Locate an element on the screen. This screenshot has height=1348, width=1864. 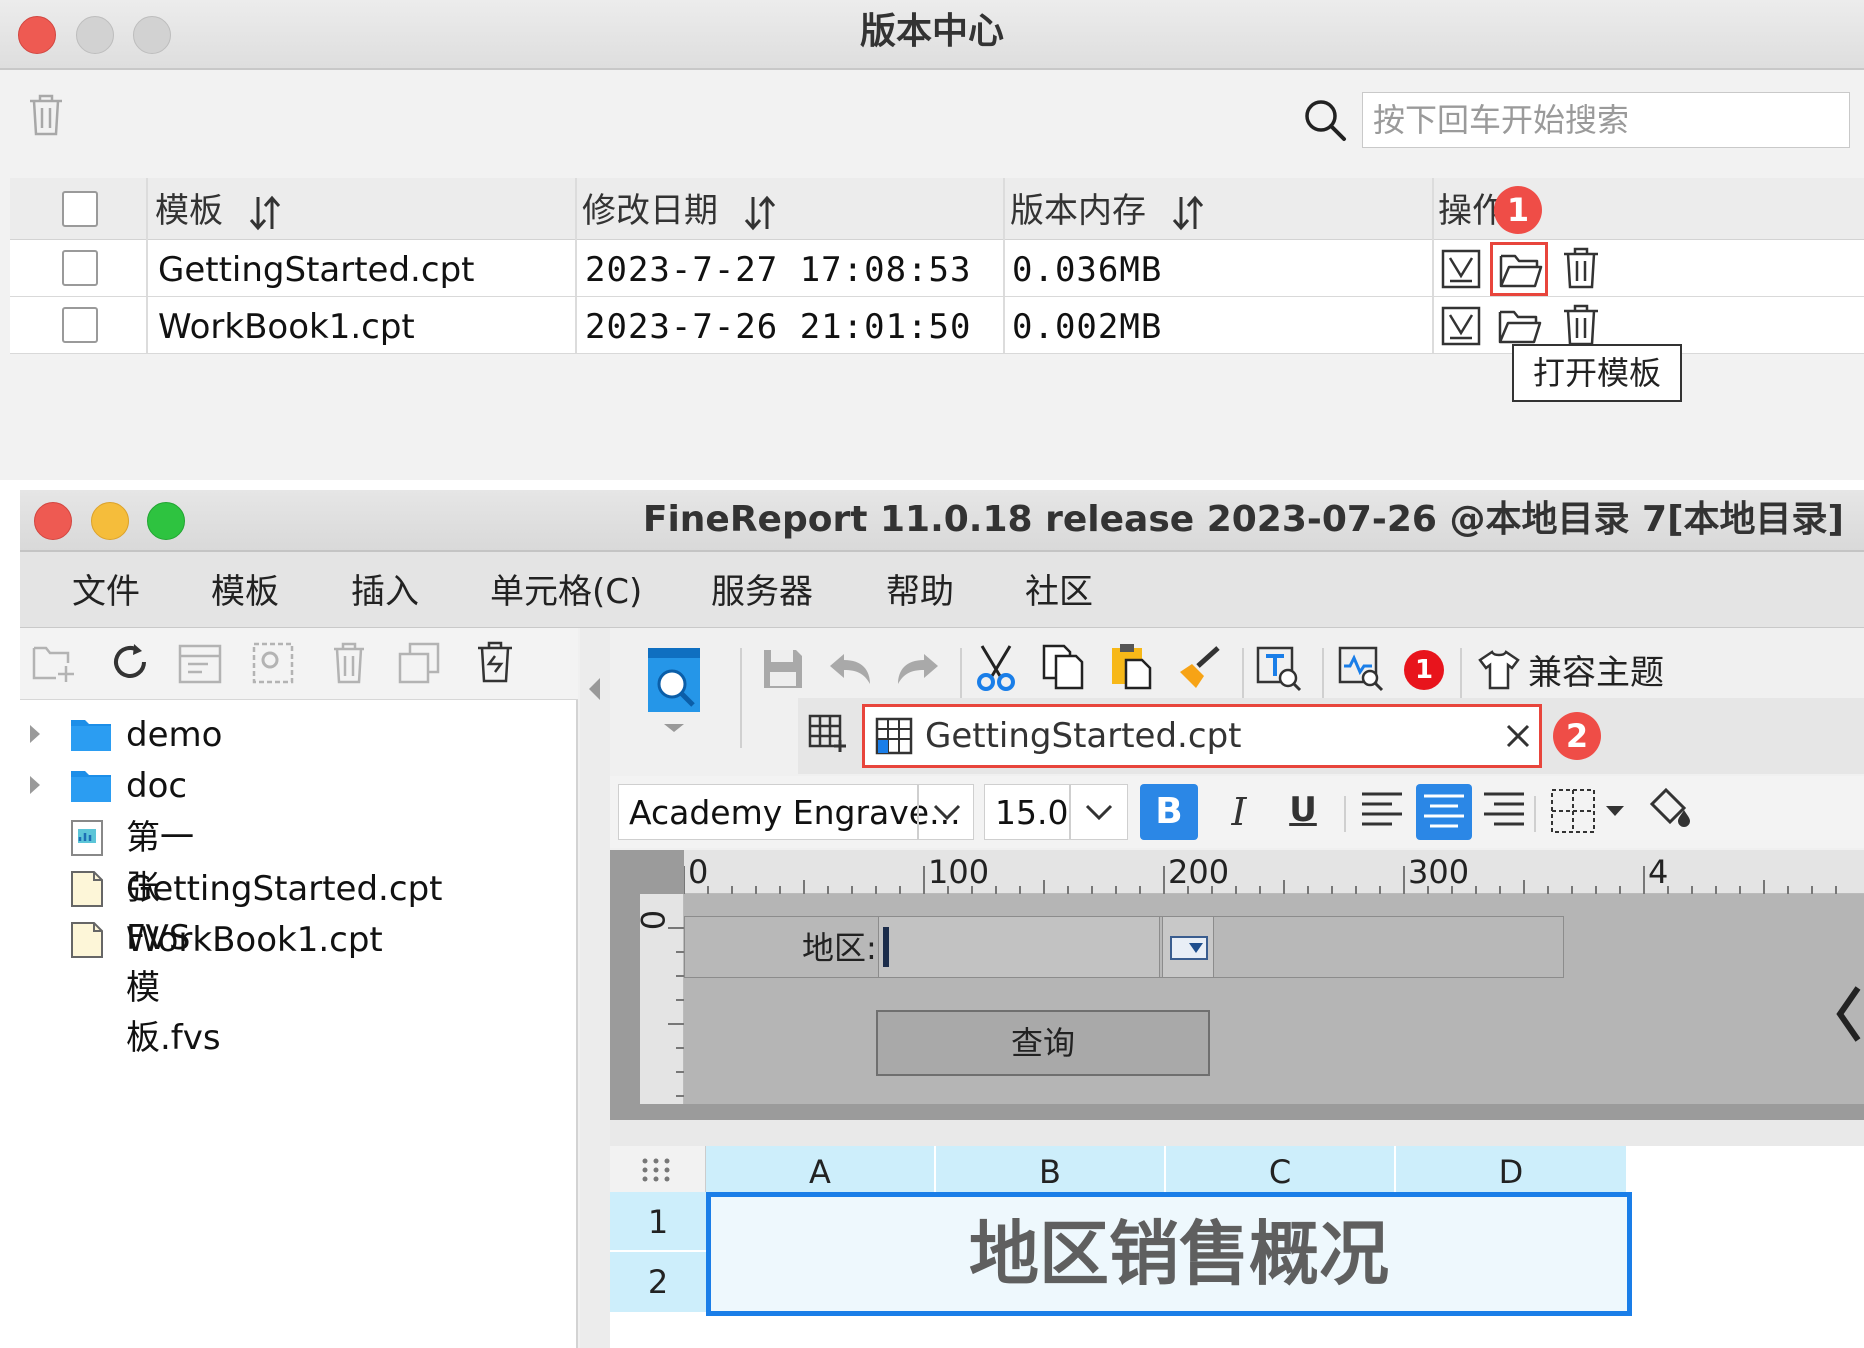
version-center-icon is located at coordinates (495, 662).